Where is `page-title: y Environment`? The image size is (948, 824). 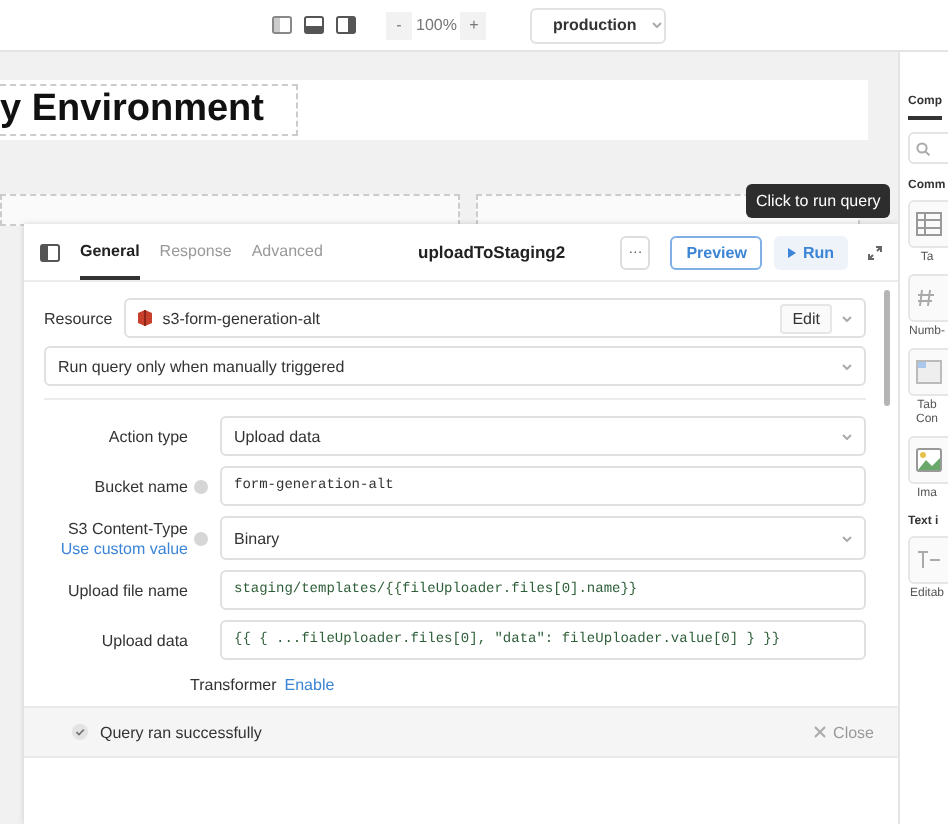 page-title: y Environment is located at coordinates (149, 110).